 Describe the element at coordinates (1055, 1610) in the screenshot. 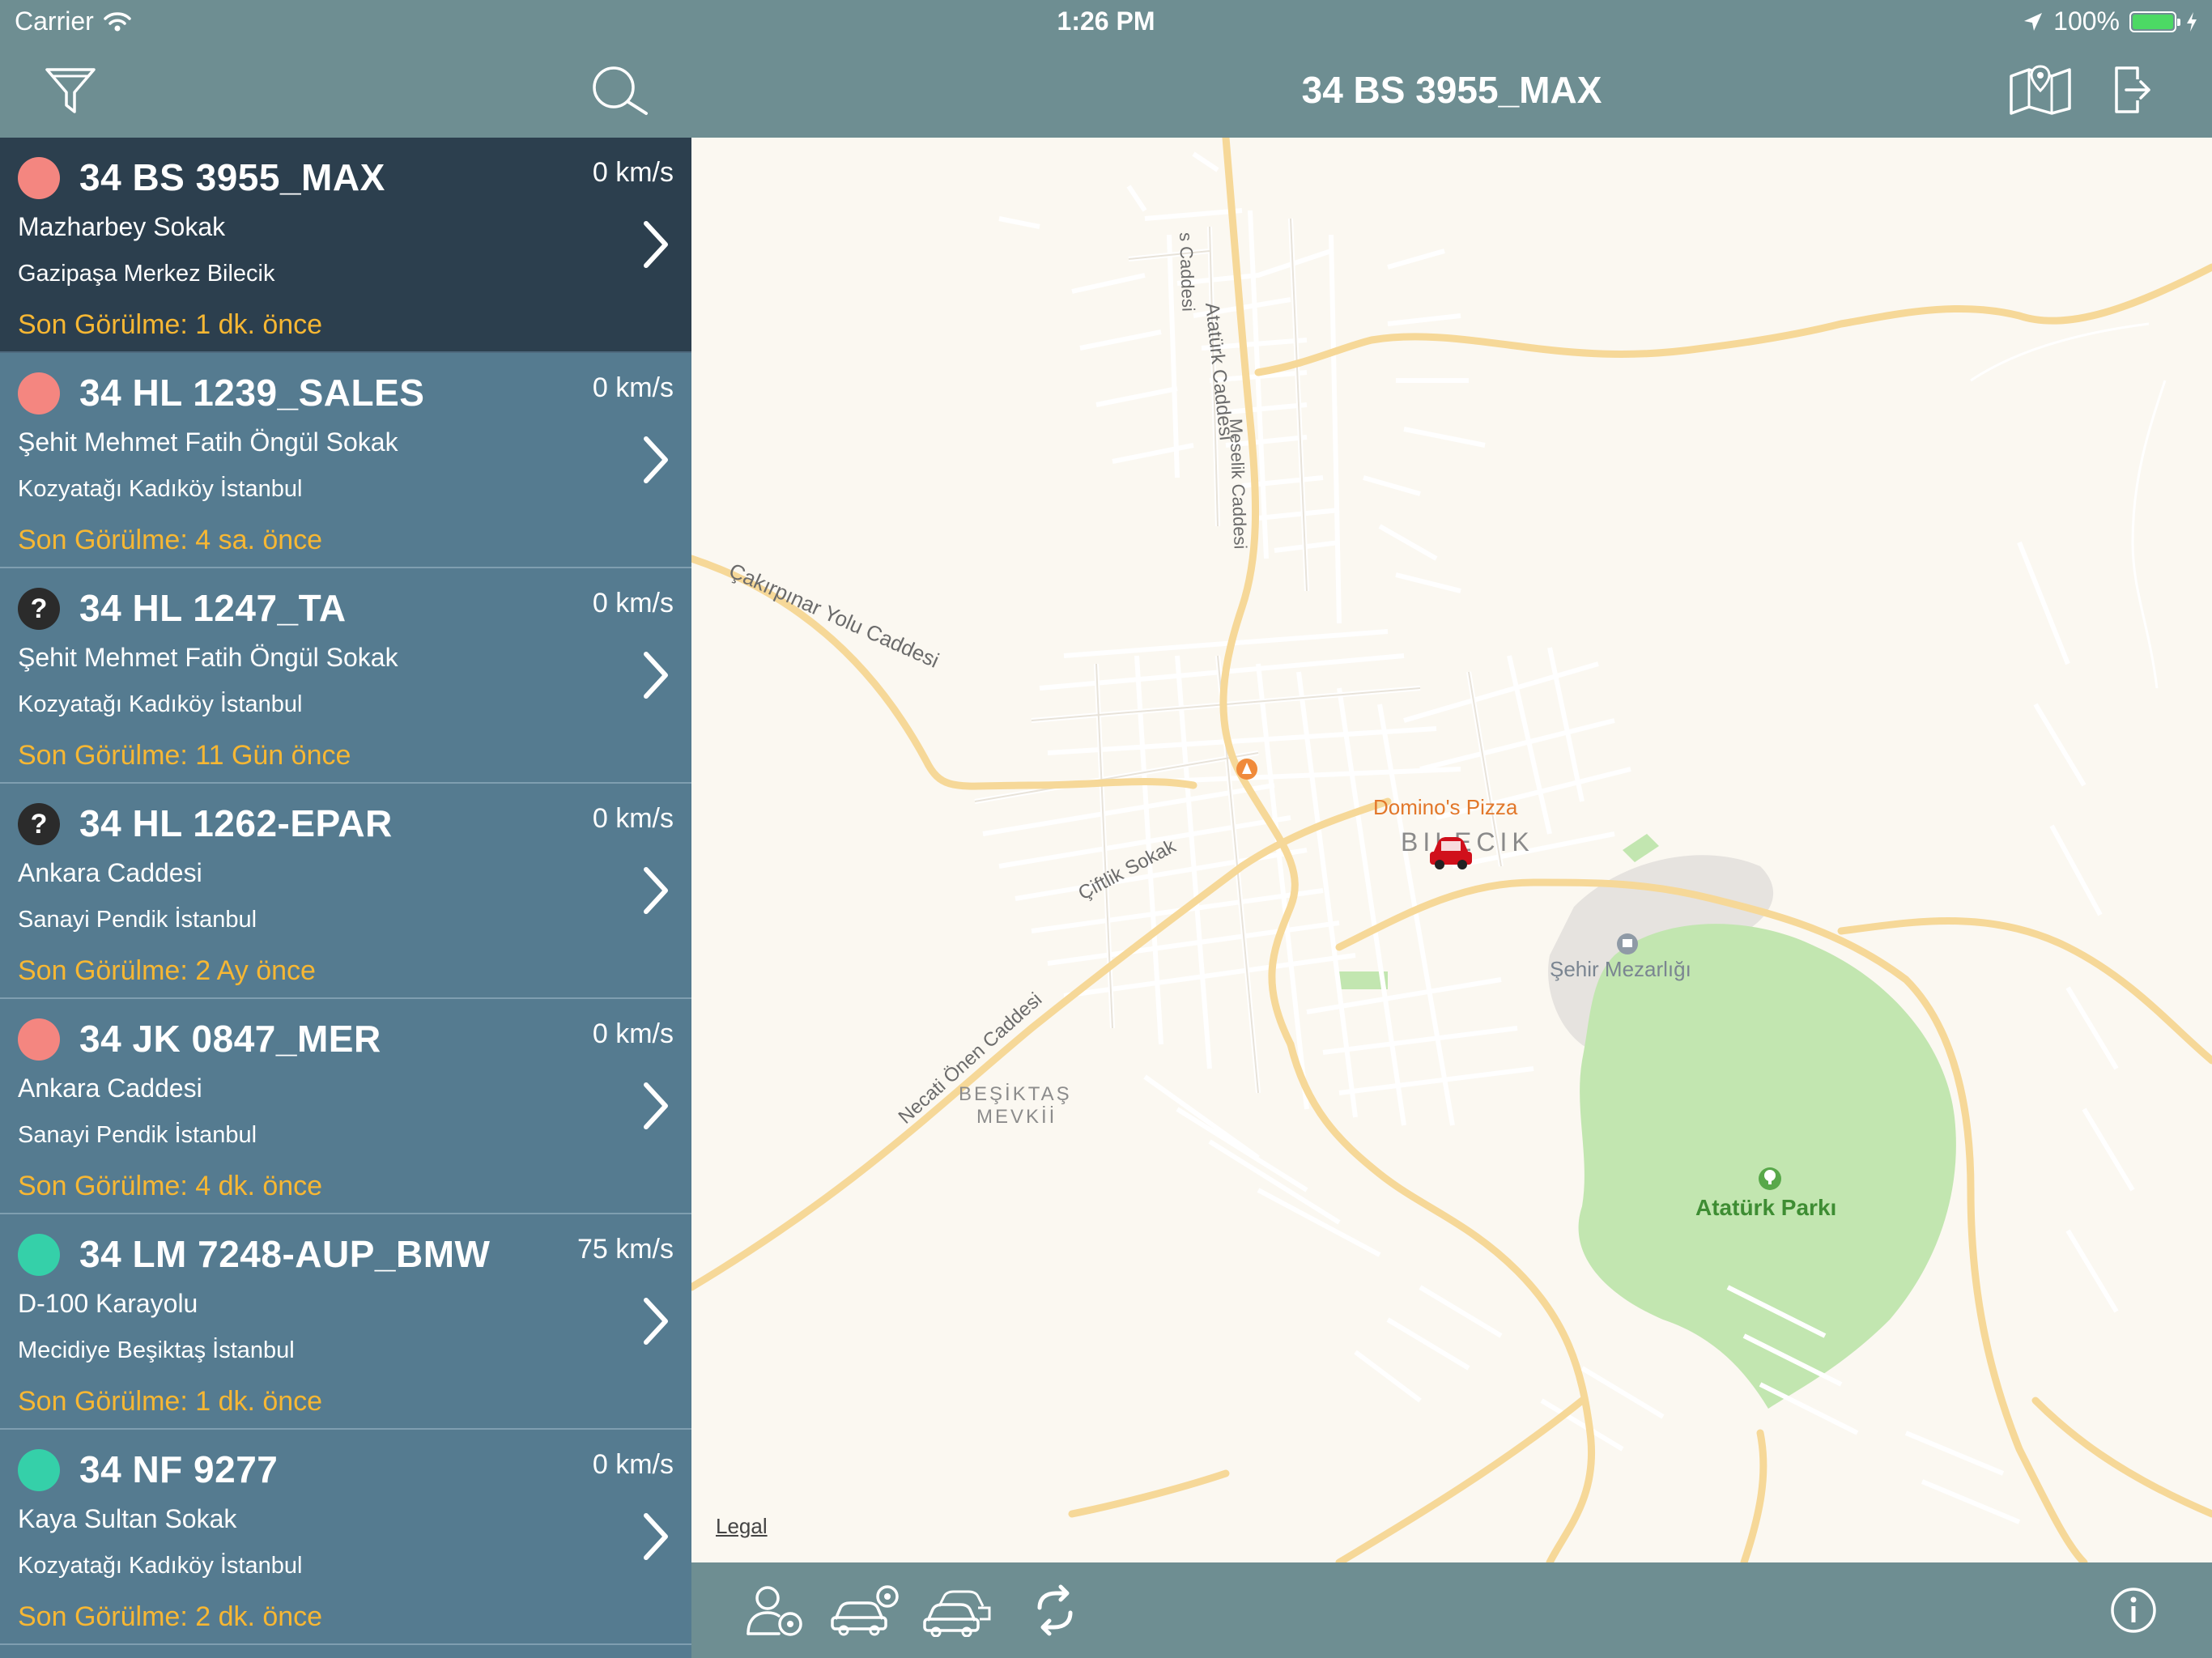

I see `refresh-icon` at that location.